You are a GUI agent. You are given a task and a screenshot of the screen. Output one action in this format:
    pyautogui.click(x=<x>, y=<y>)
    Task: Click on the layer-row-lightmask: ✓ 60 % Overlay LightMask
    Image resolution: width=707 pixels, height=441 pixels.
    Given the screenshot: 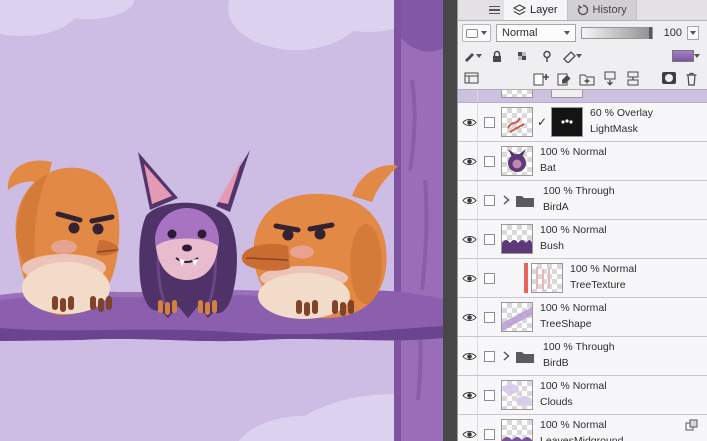 What is the action you would take?
    pyautogui.click(x=582, y=122)
    